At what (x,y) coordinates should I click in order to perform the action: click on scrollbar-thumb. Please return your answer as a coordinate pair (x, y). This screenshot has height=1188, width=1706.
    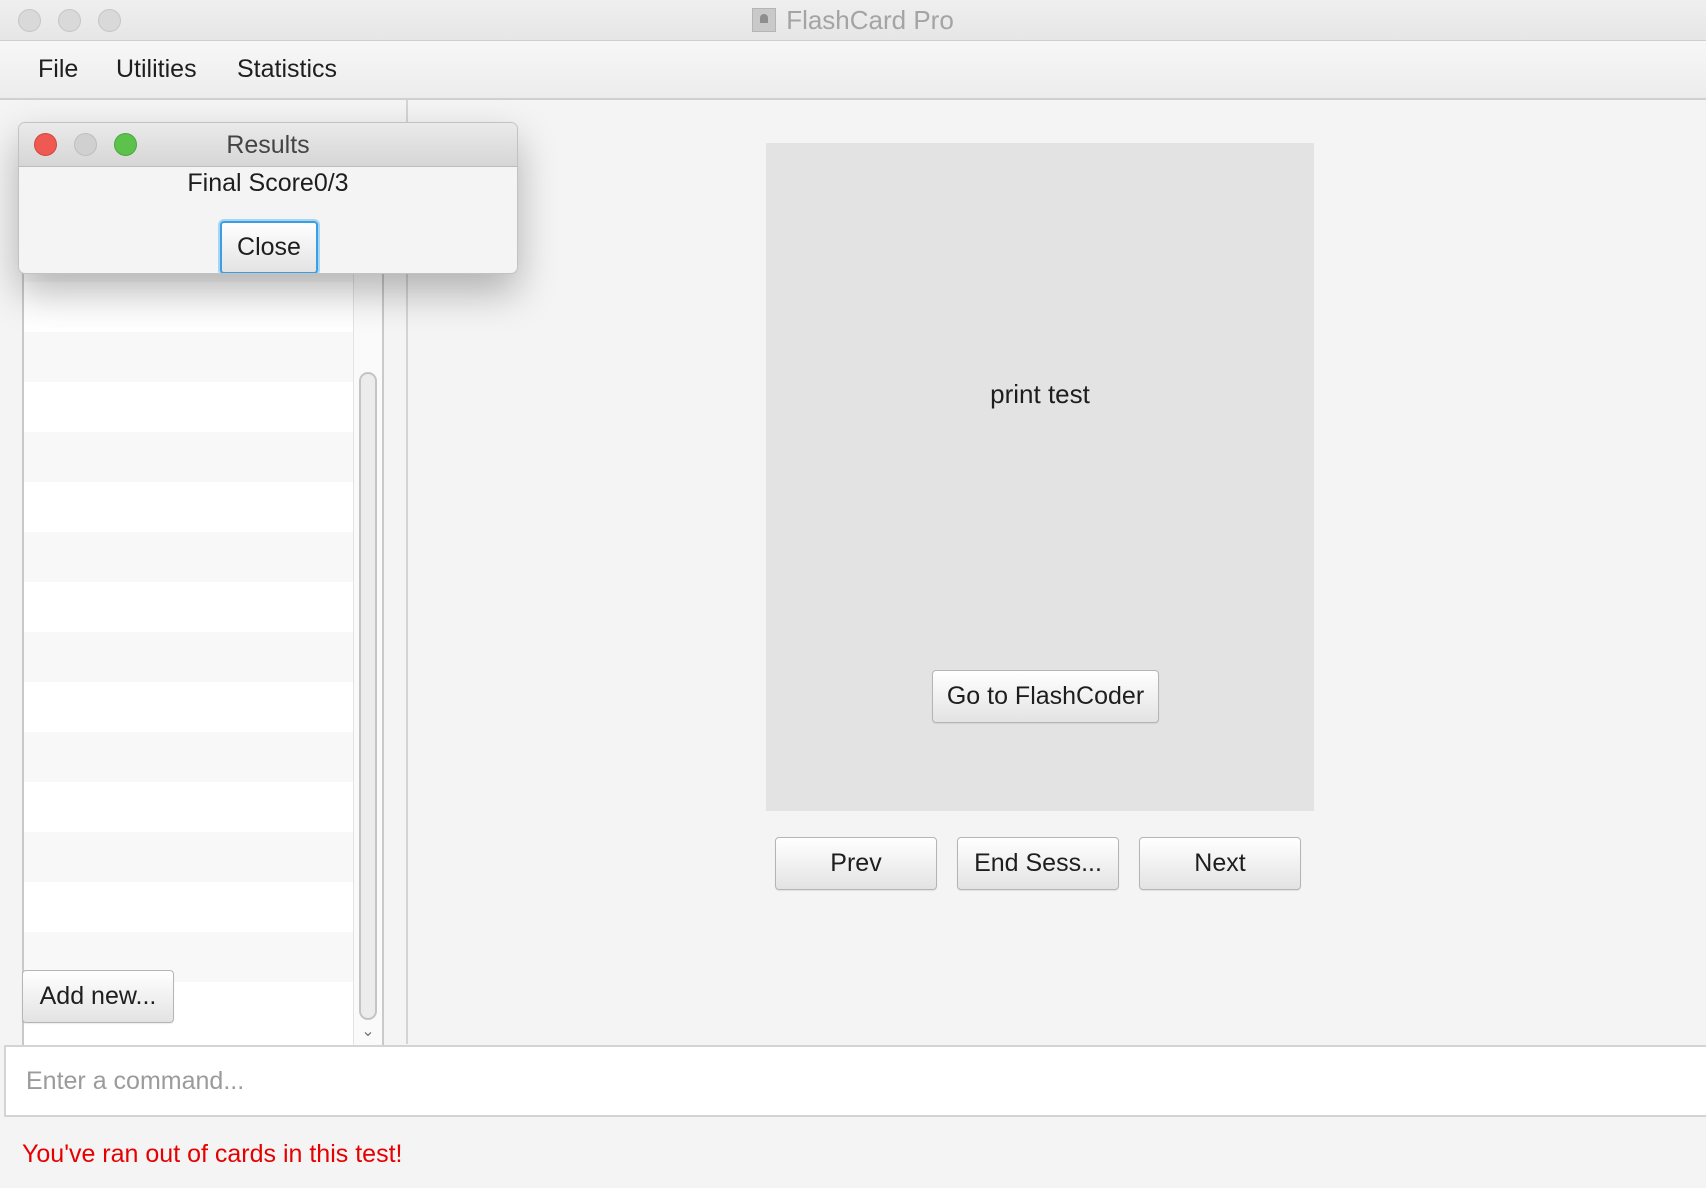
    Looking at the image, I should click on (368, 696).